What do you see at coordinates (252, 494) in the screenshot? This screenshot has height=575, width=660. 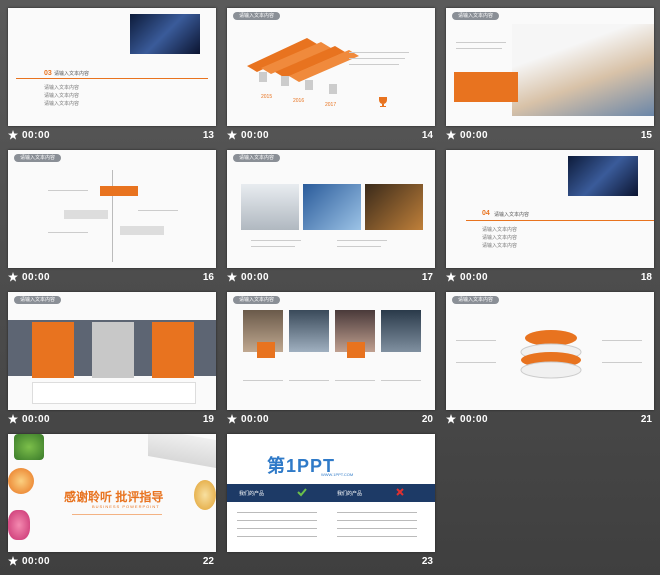 I see `left-heading: 我们的产品` at bounding box center [252, 494].